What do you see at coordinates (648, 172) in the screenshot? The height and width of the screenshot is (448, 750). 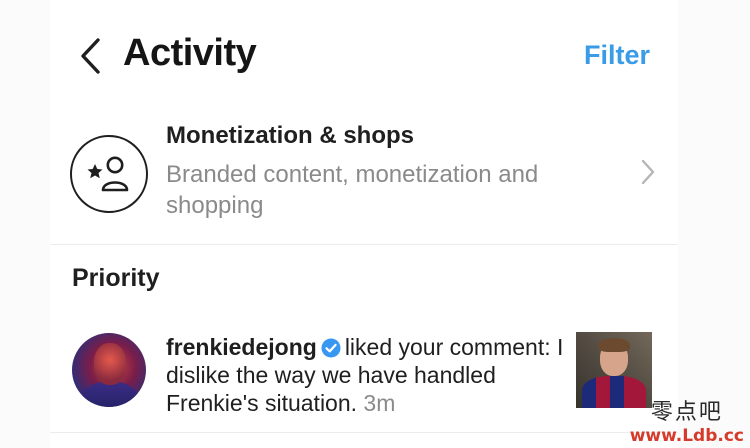 I see `chevron-right-icon` at bounding box center [648, 172].